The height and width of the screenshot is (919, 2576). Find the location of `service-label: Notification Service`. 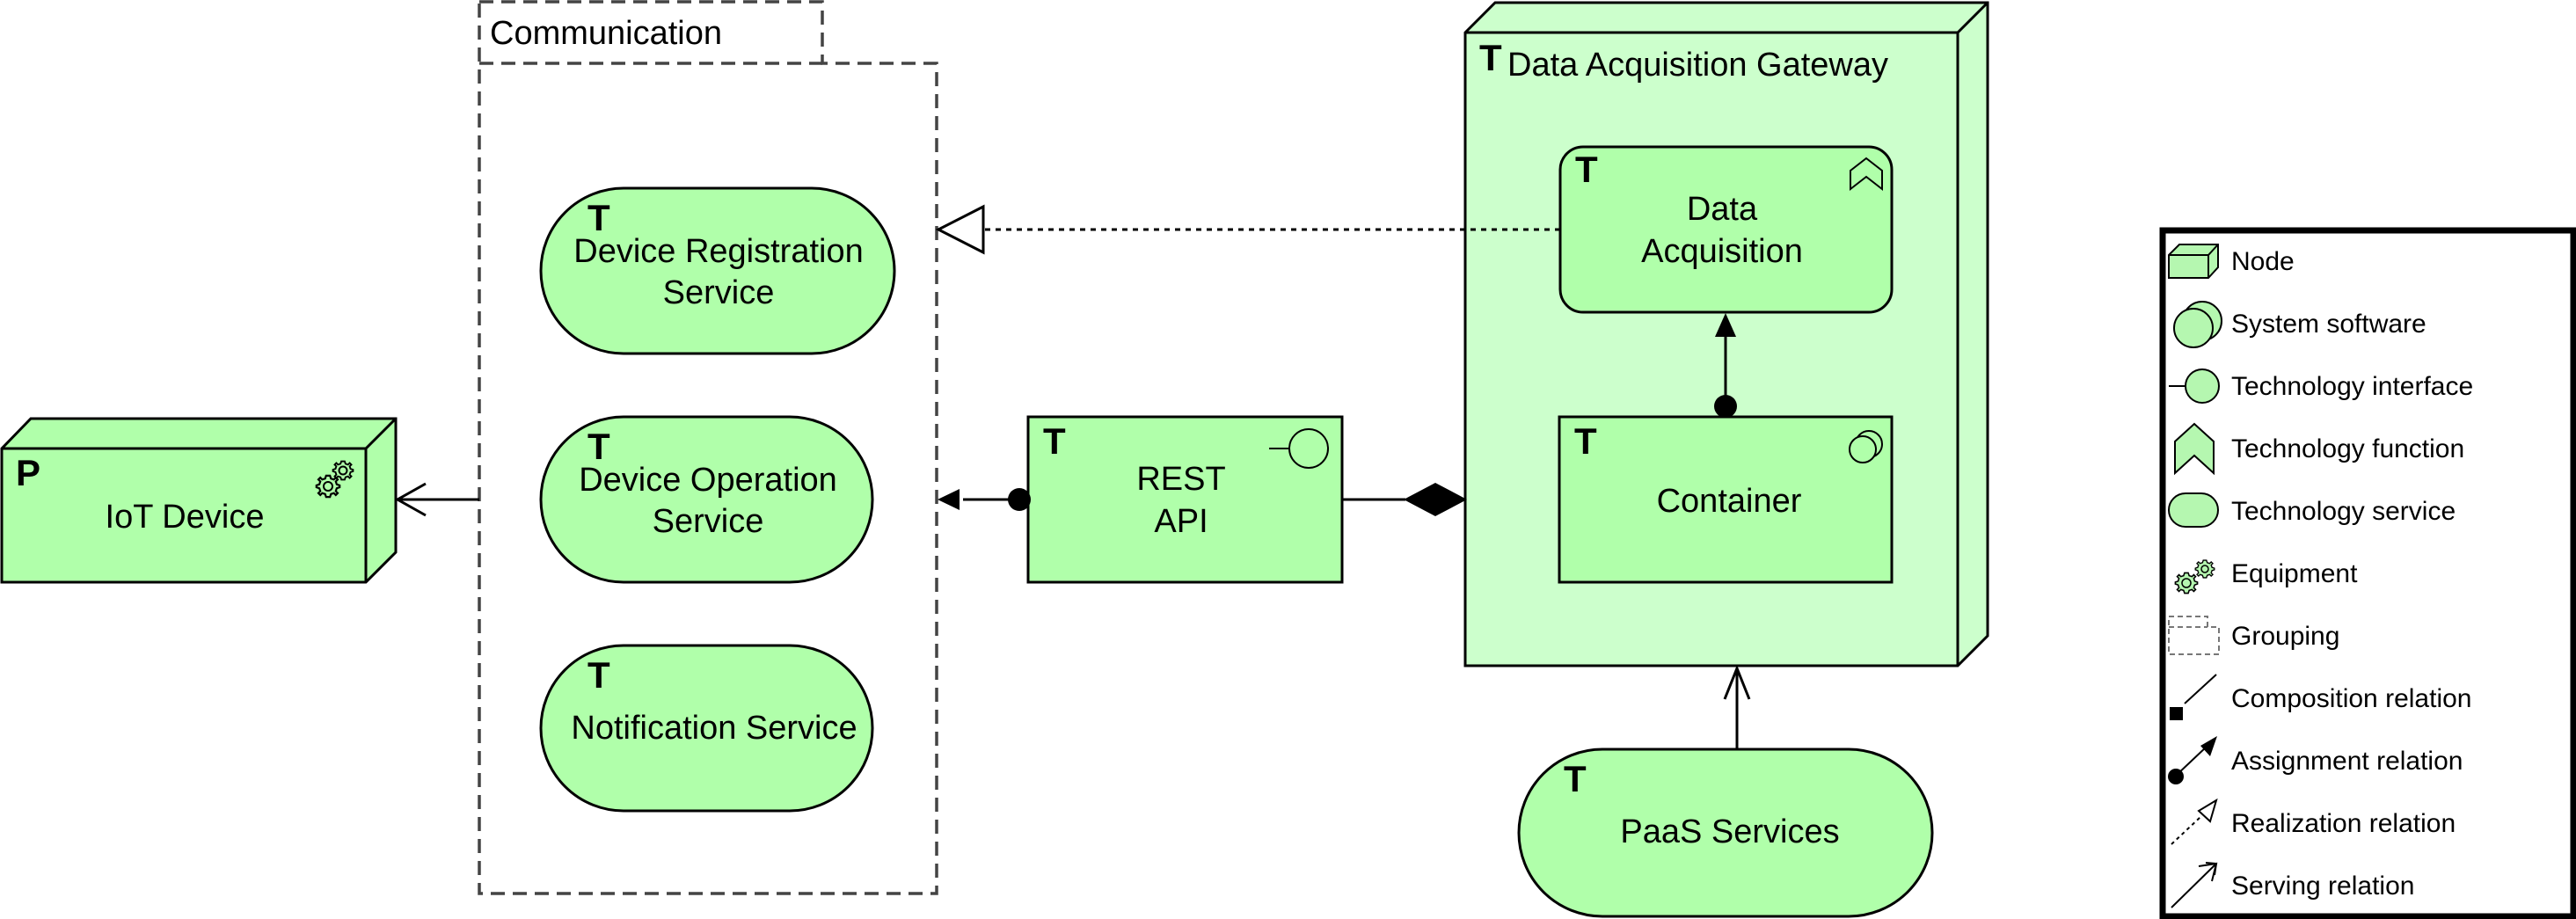

service-label: Notification Service is located at coordinates (714, 728).